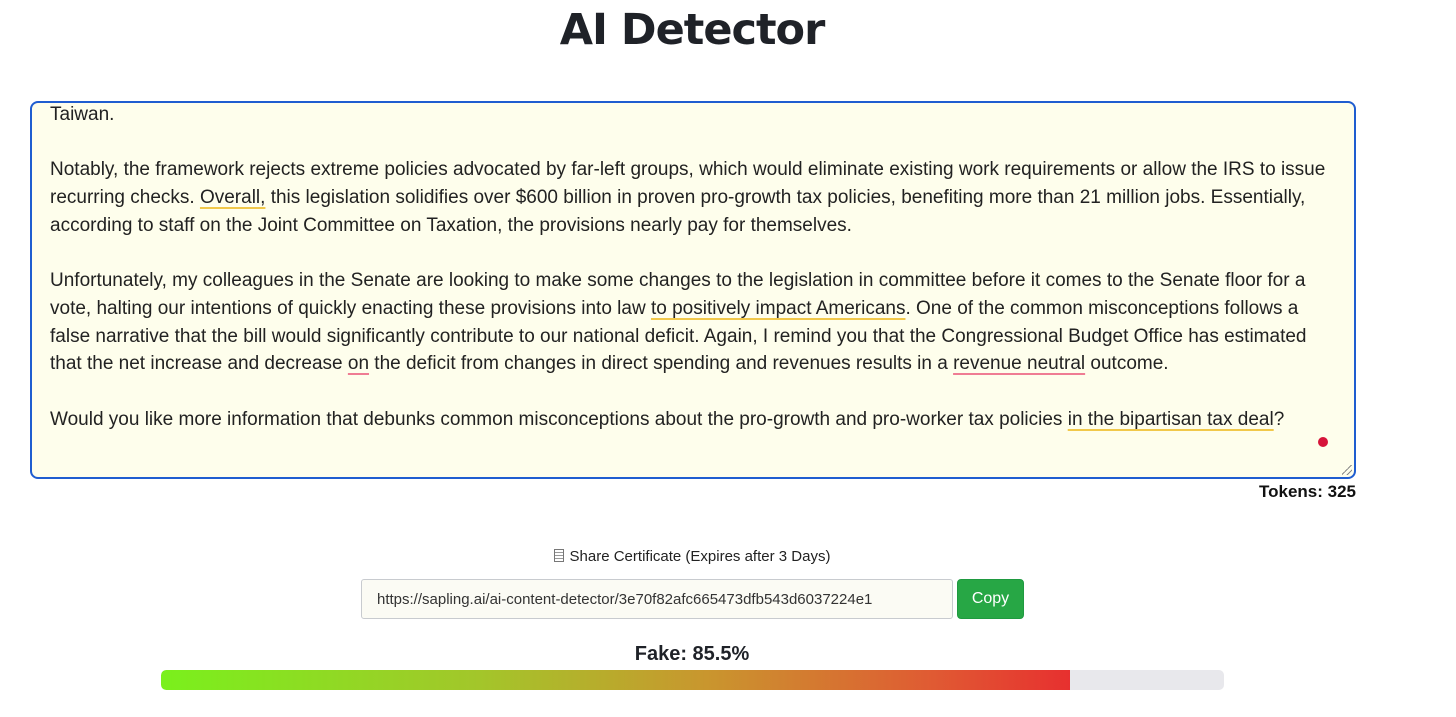  What do you see at coordinates (1279, 419) in the screenshot?
I see `editor-text-run: ?` at bounding box center [1279, 419].